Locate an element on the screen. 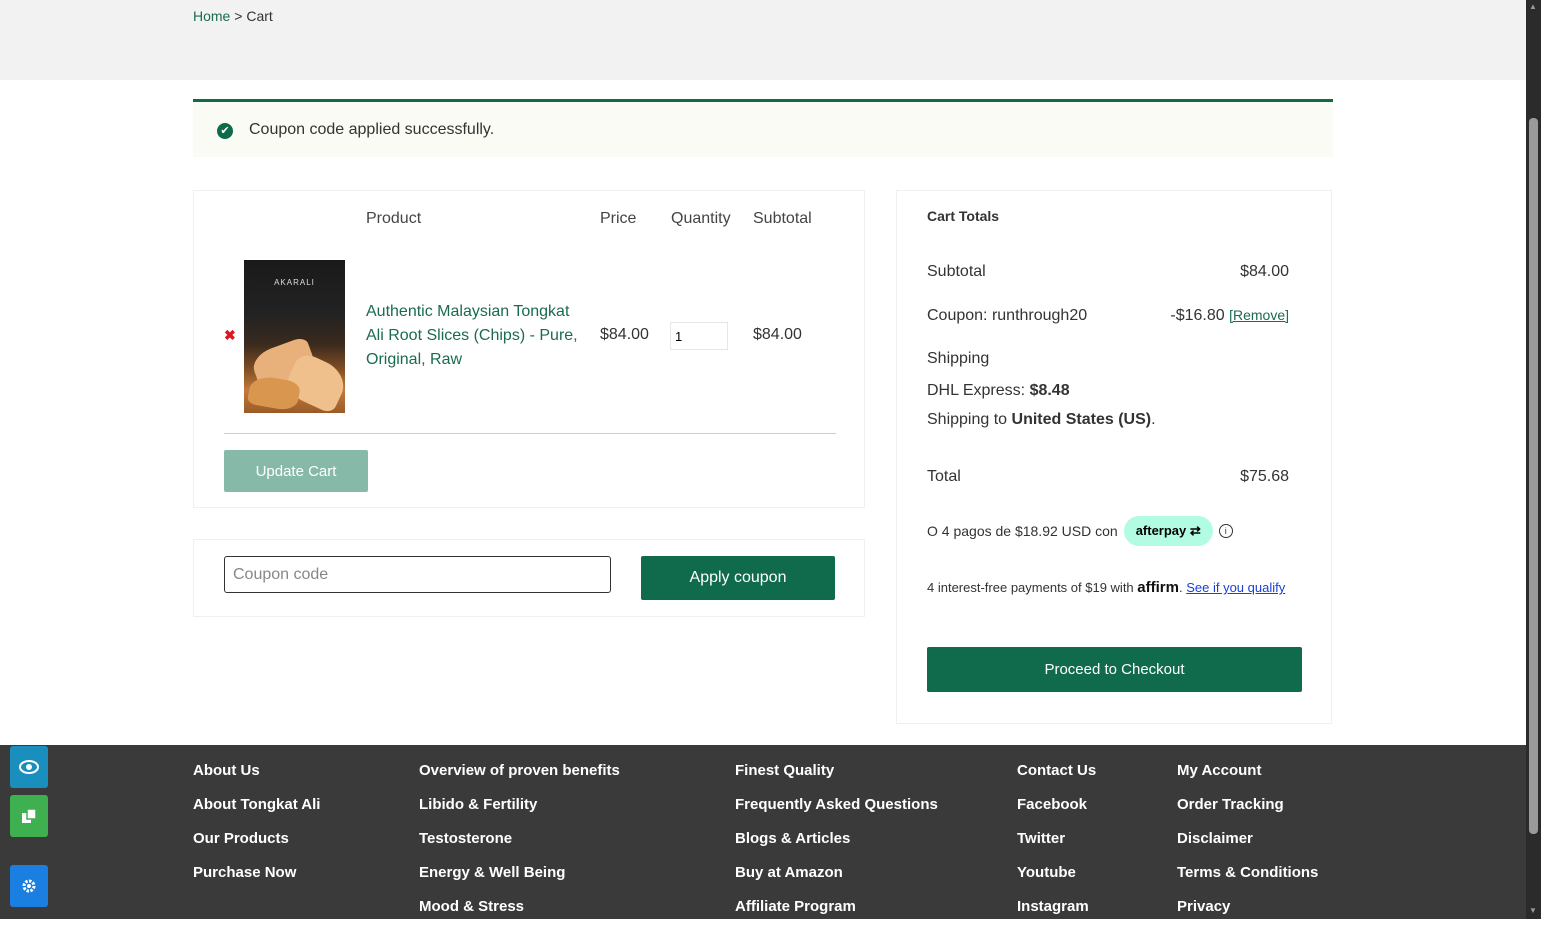 The height and width of the screenshot is (932, 1541). header-price: Price is located at coordinates (618, 218).